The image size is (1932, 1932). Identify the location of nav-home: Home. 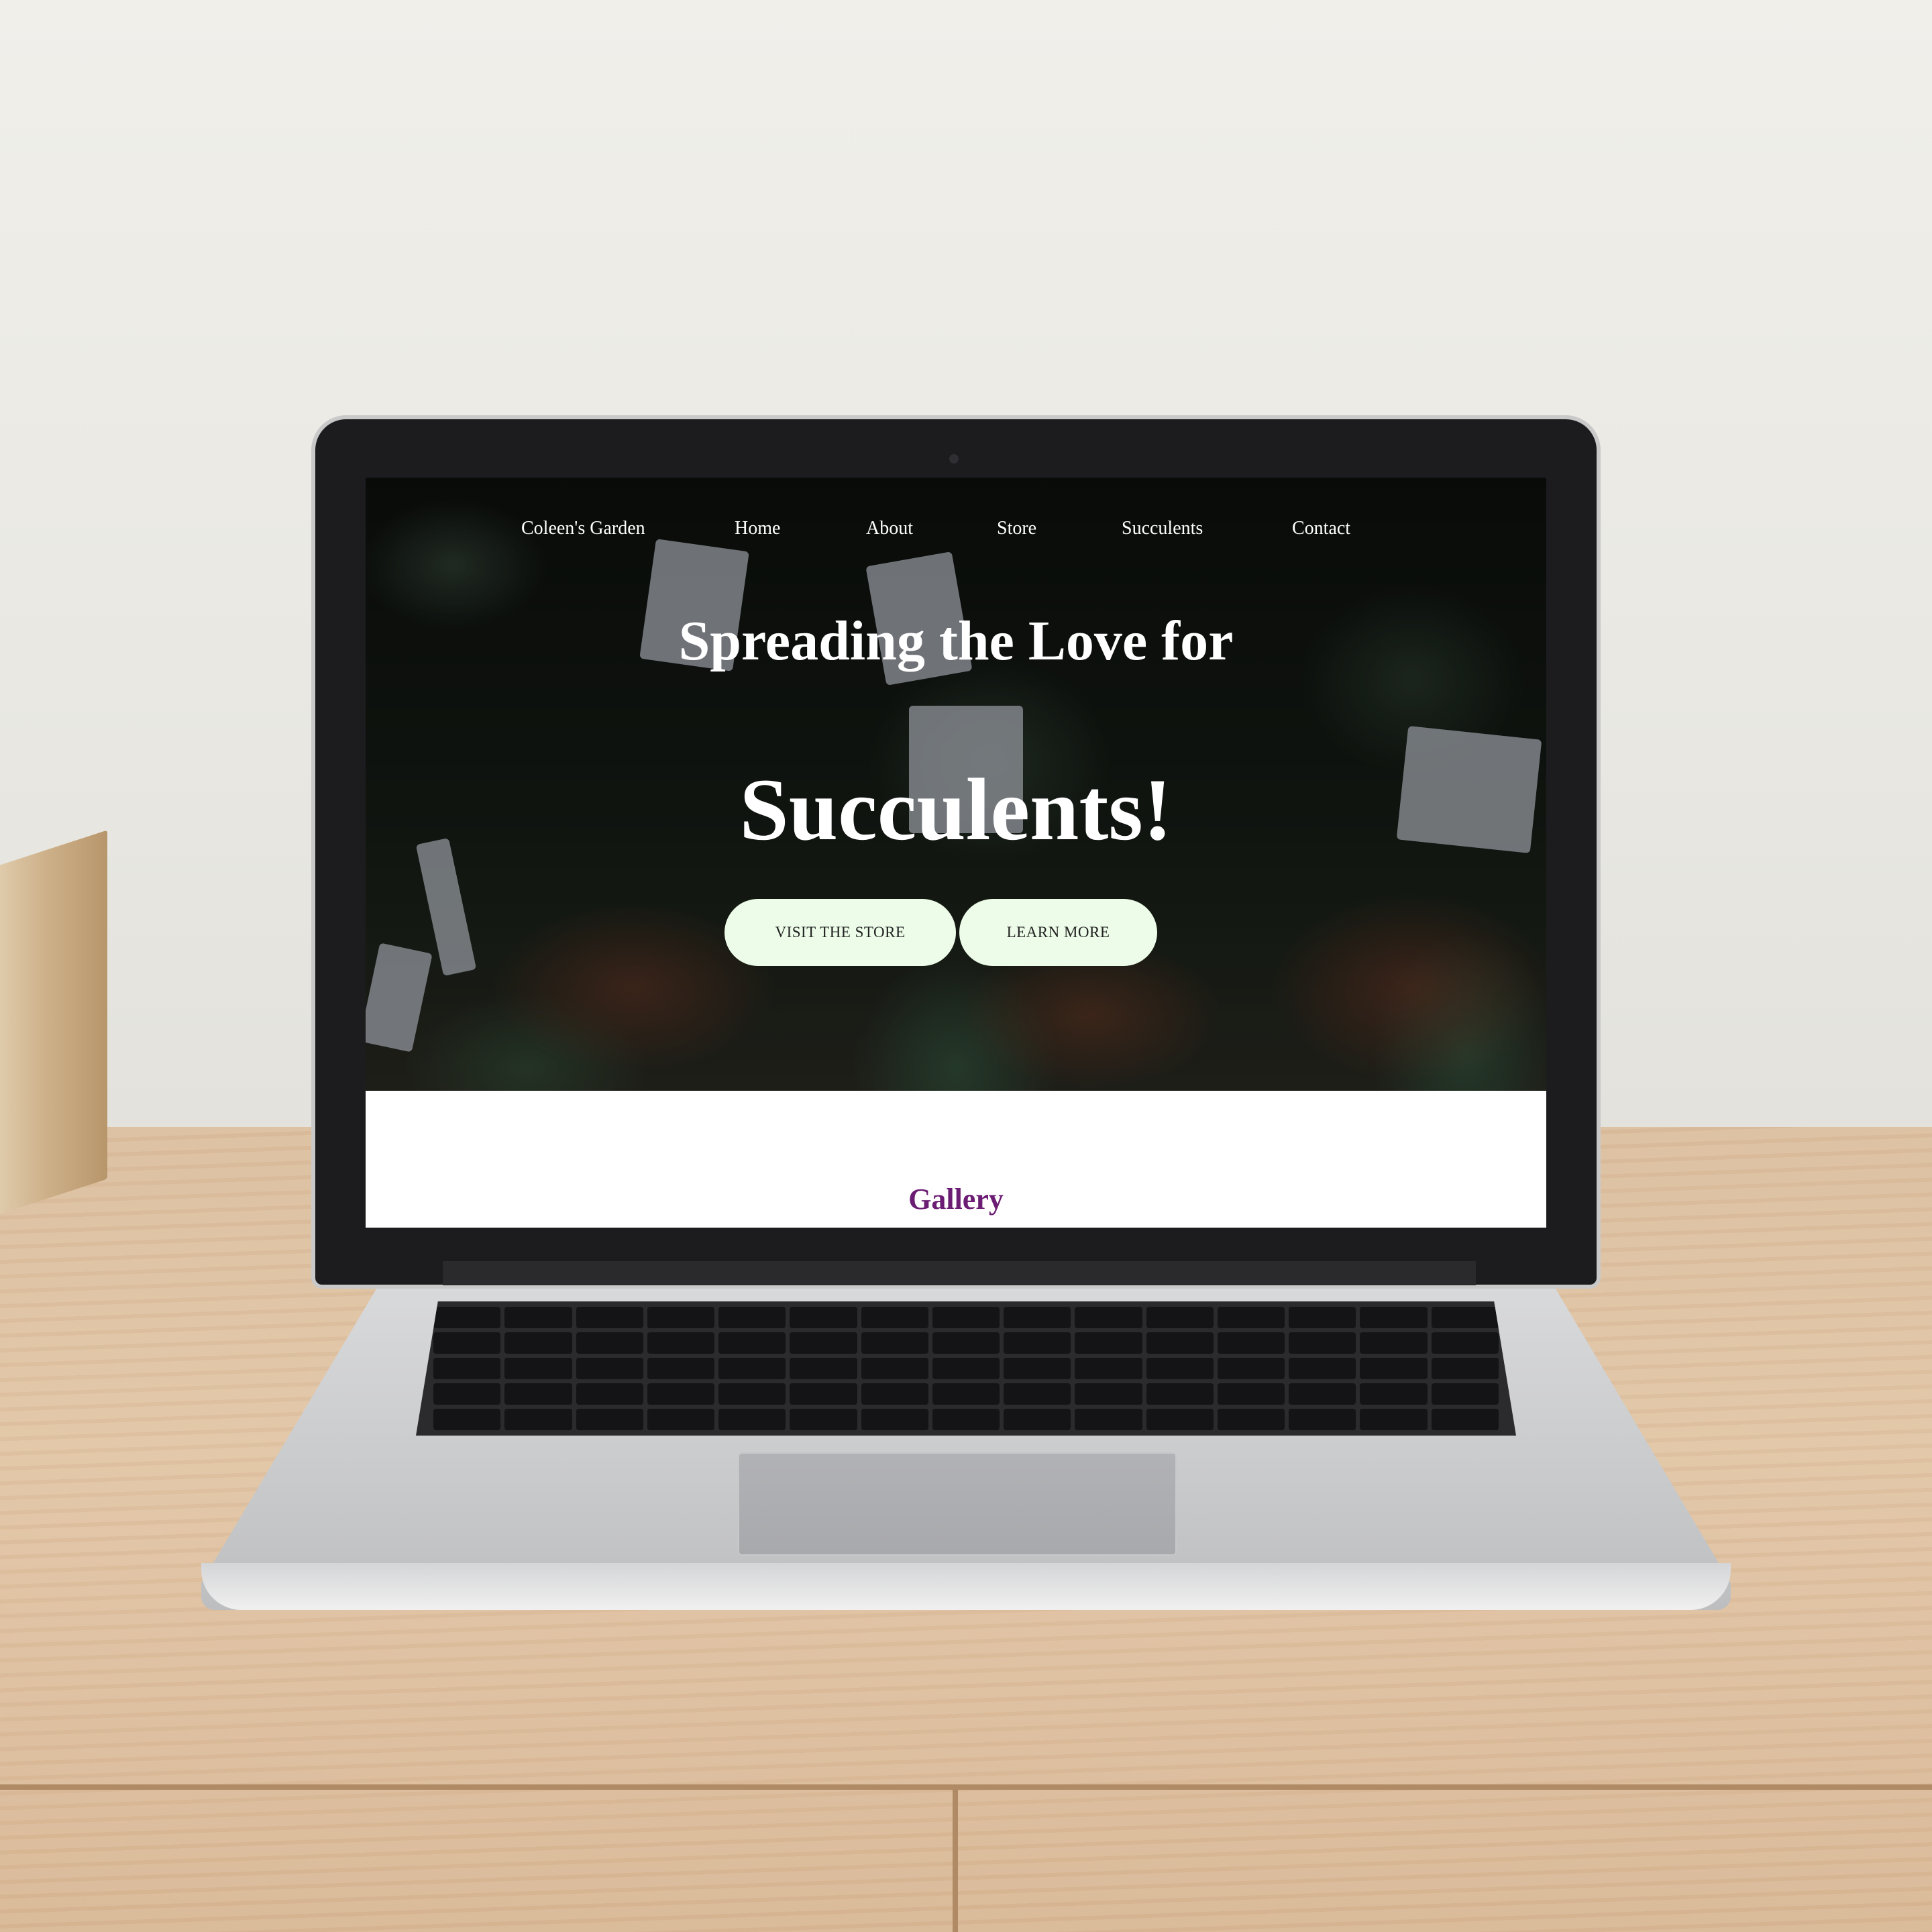
(757, 528).